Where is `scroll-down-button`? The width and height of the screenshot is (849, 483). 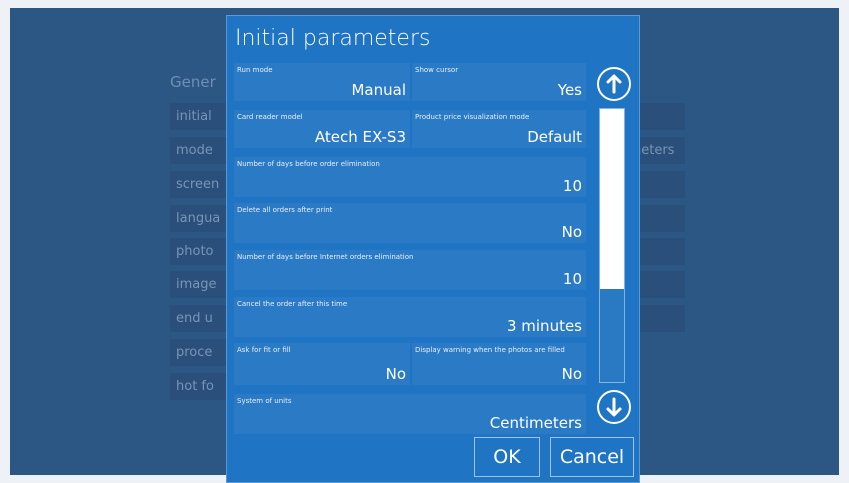 scroll-down-button is located at coordinates (614, 407).